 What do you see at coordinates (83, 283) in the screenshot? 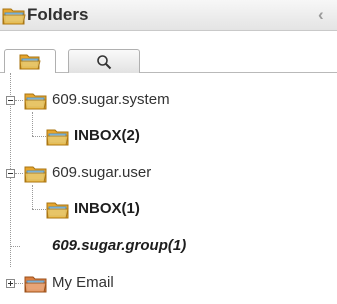
I see `tree-item-my-email: My Email` at bounding box center [83, 283].